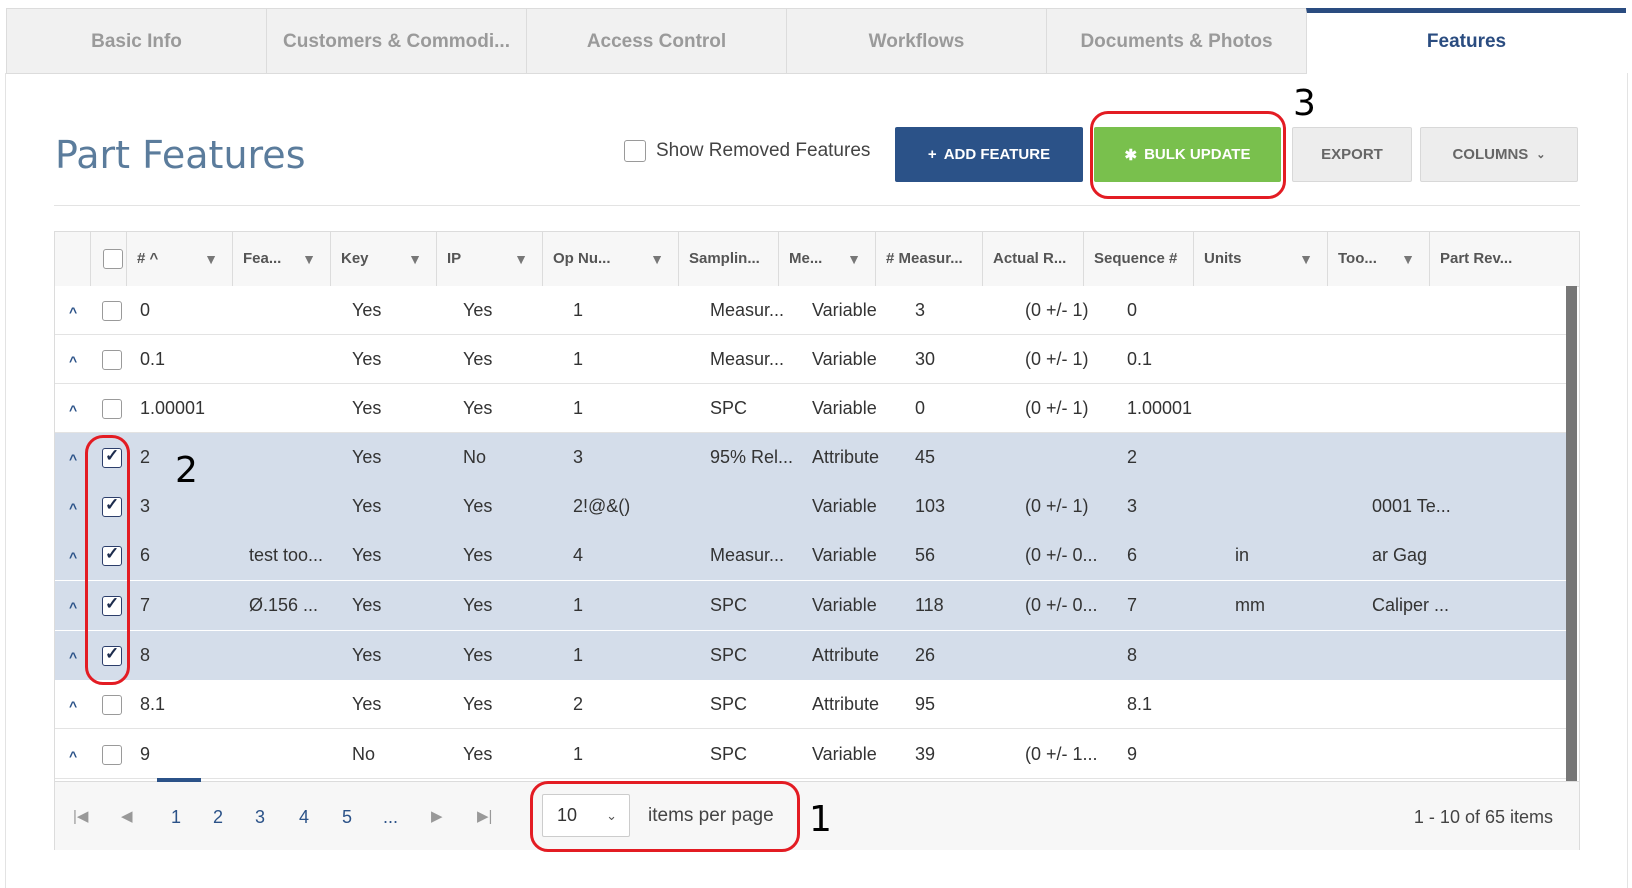 This screenshot has width=1632, height=888. I want to click on cell-measurement-count: 103, so click(930, 506).